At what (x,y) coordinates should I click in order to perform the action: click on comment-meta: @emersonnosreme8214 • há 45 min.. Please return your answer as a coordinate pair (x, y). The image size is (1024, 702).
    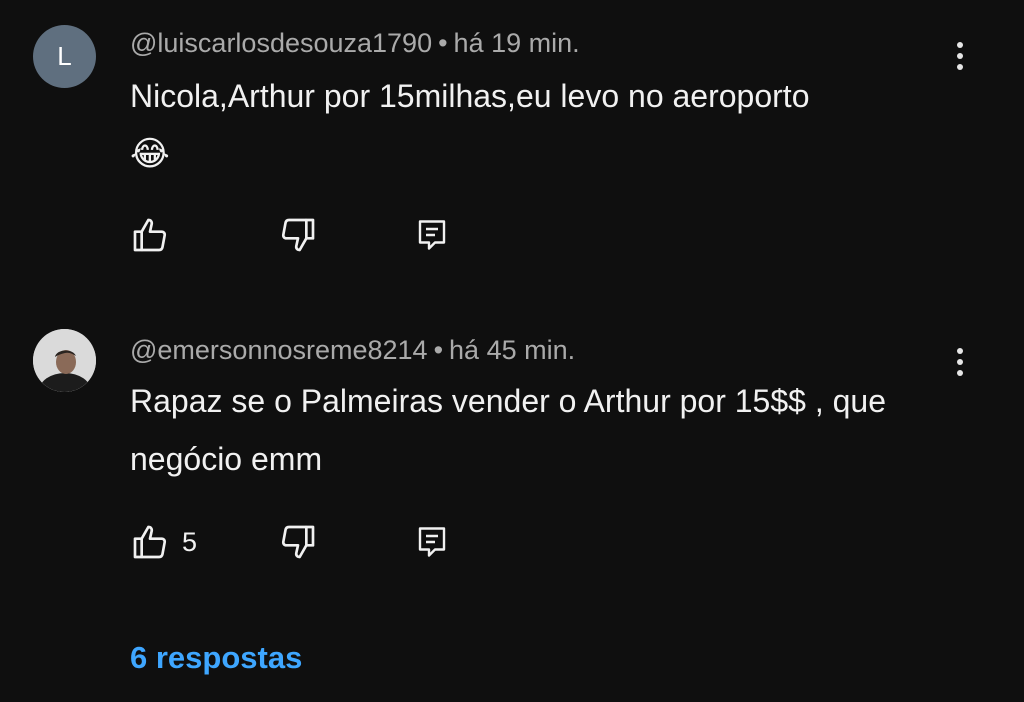
    Looking at the image, I should click on (352, 350).